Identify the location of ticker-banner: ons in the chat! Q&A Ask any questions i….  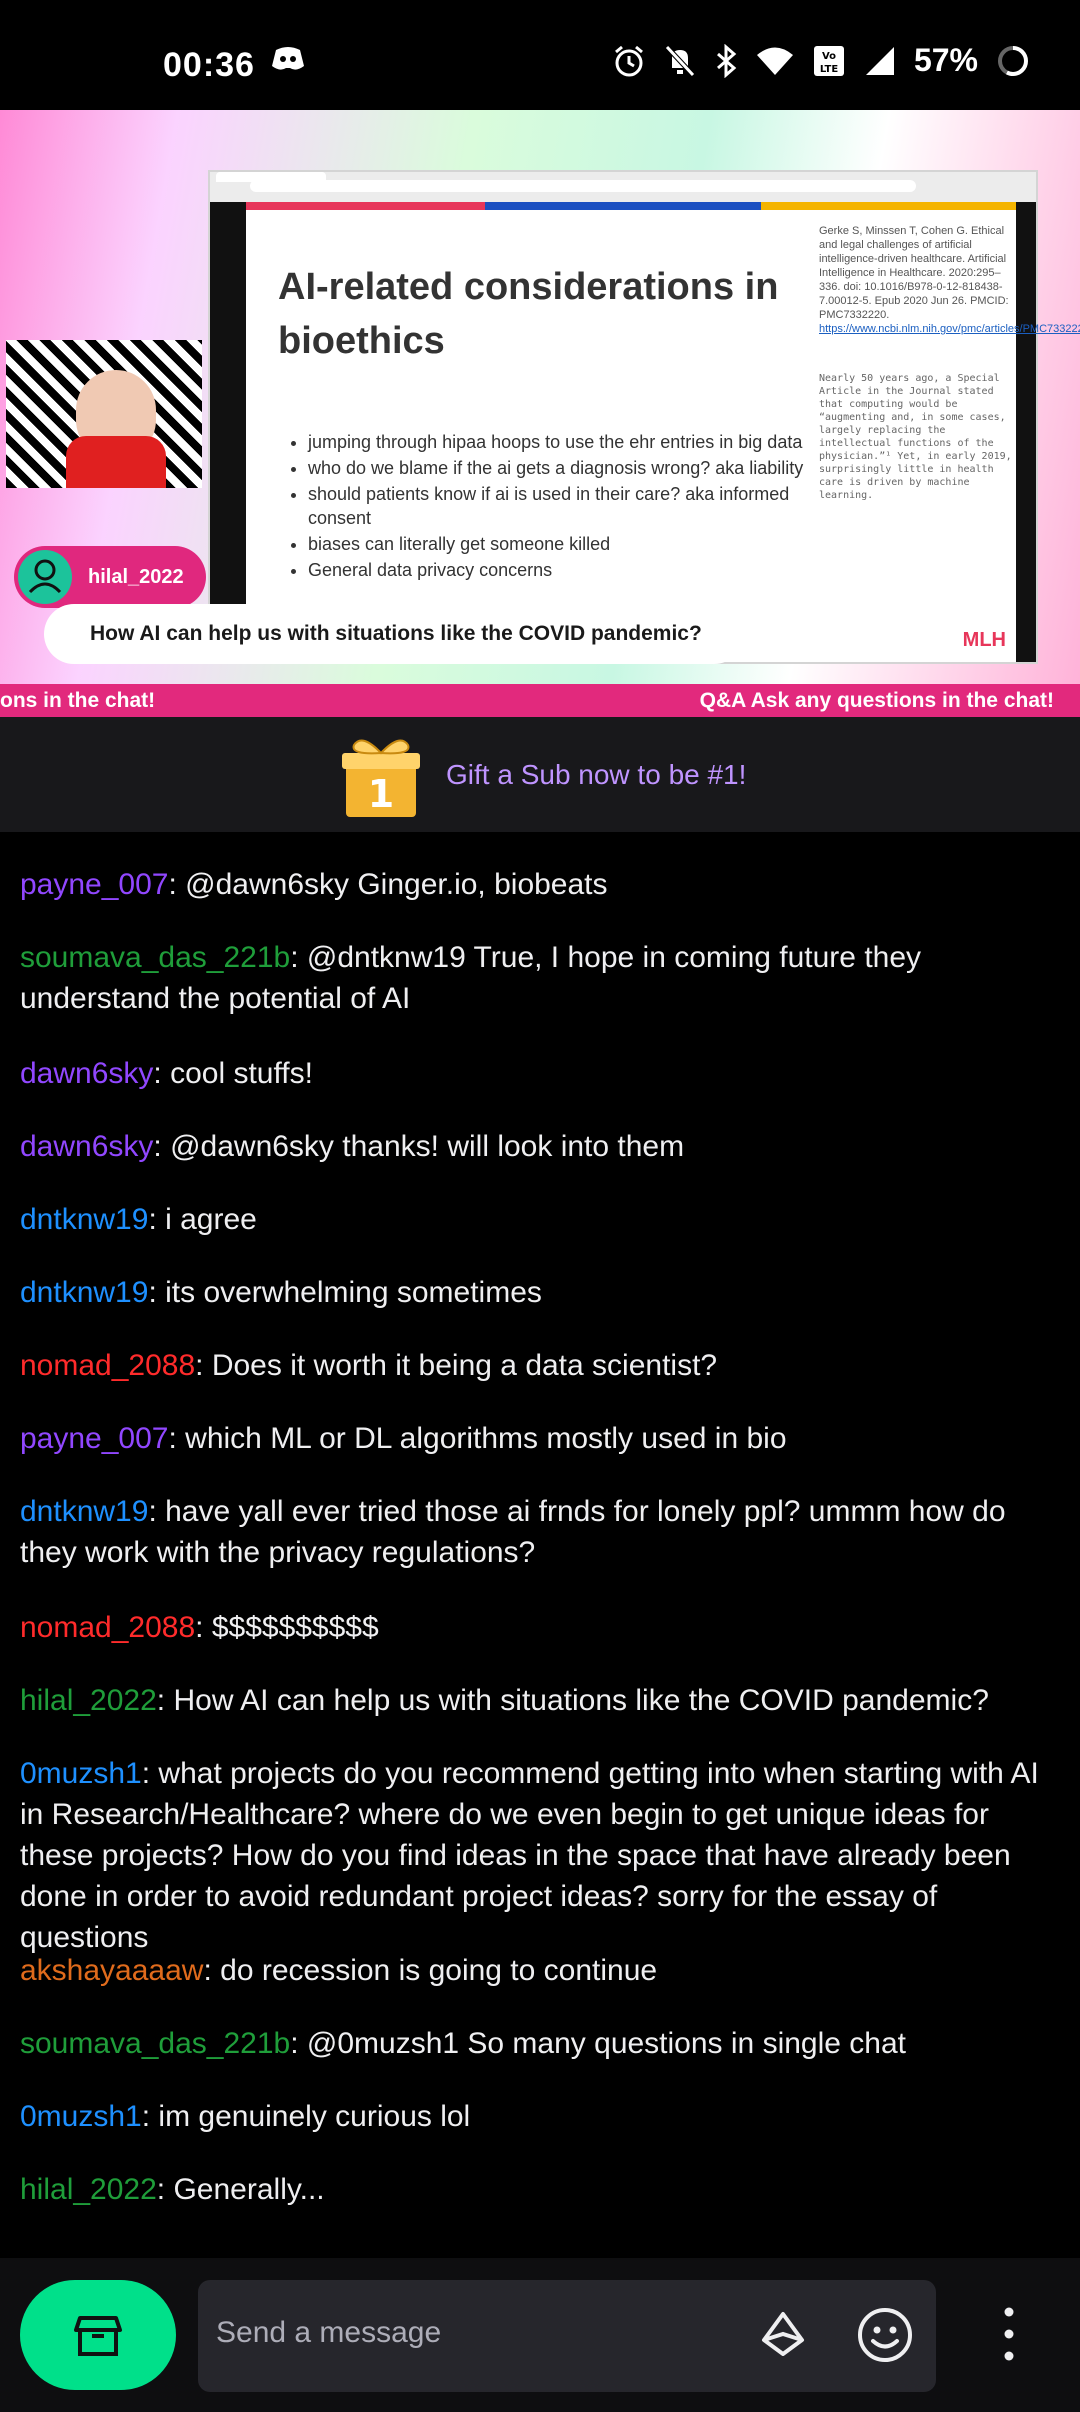
(540, 700).